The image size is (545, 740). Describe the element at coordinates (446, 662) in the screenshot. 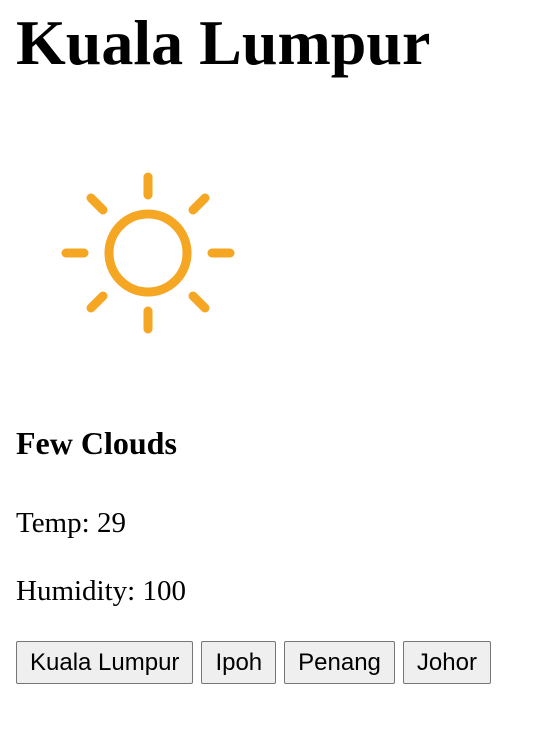

I see `city-button-johor: Johor` at that location.